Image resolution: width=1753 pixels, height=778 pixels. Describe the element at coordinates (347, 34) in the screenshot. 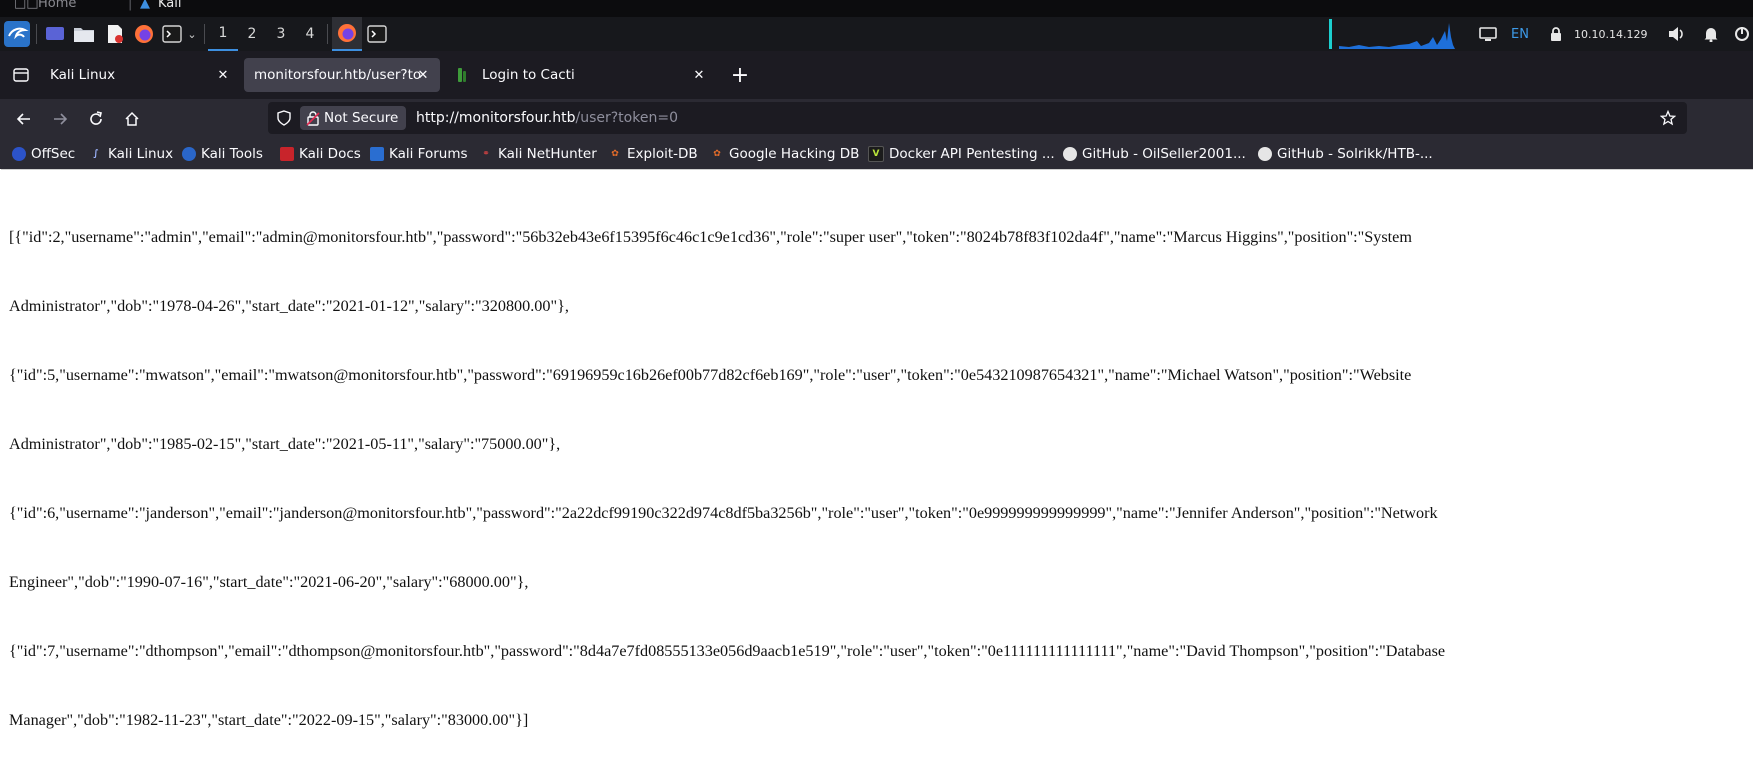

I see `taskbar-firefox-window` at that location.